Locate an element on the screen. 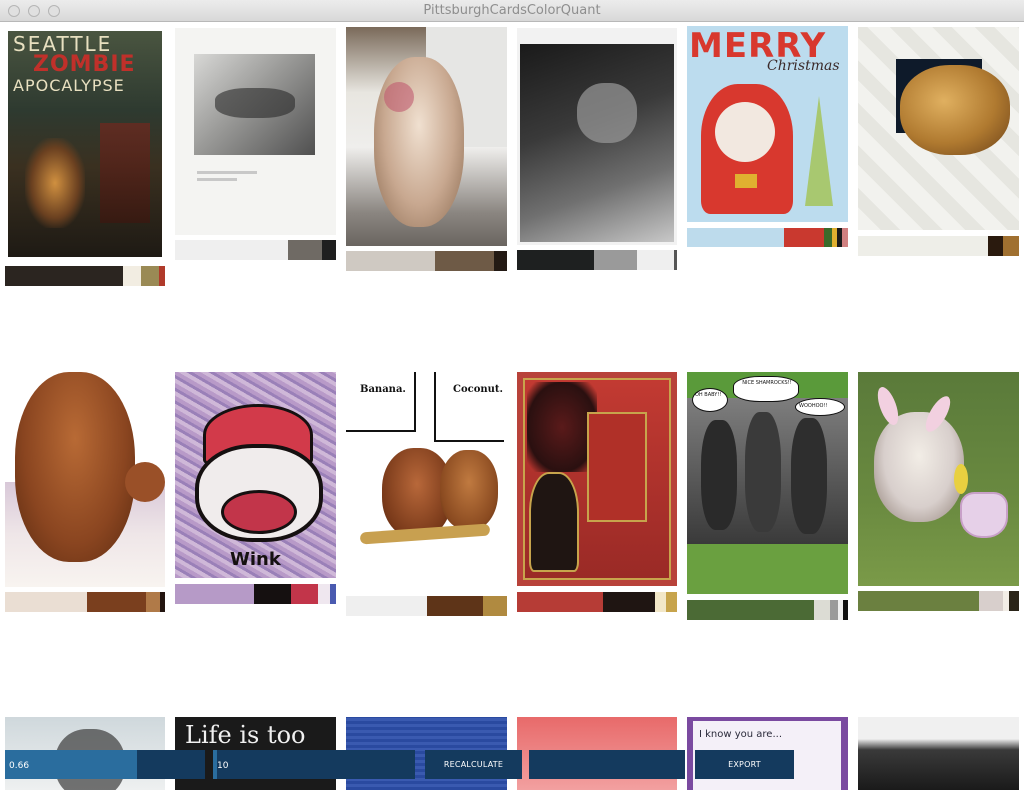  comic-bubble-nice-shamrocks: NICE SHAMROCKS!! is located at coordinates (767, 383).